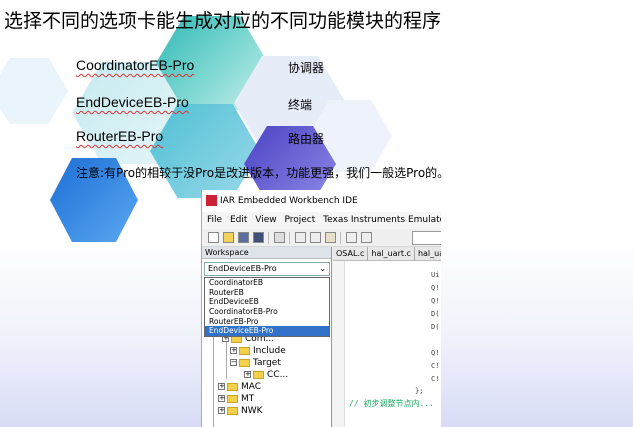 The image size is (633, 427). Describe the element at coordinates (228, 237) in the screenshot. I see `open-folder-icon` at that location.